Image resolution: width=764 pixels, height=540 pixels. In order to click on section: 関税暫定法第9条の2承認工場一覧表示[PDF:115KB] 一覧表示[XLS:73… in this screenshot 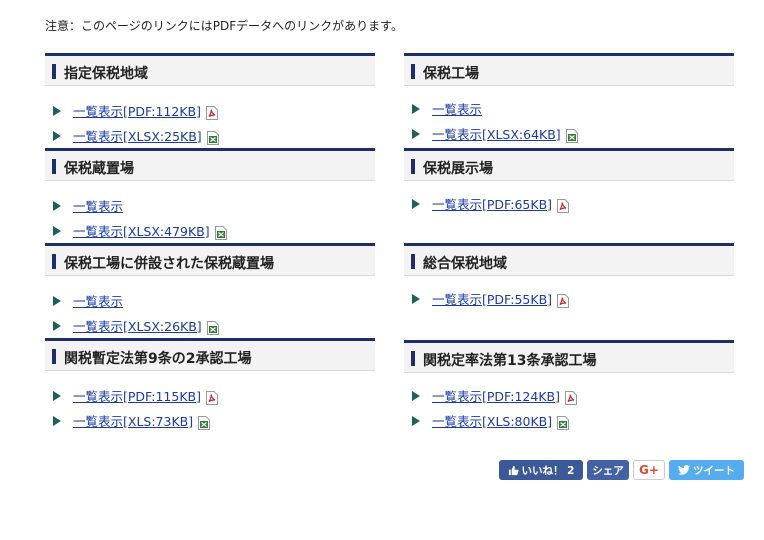, I will do `click(210, 390)`.